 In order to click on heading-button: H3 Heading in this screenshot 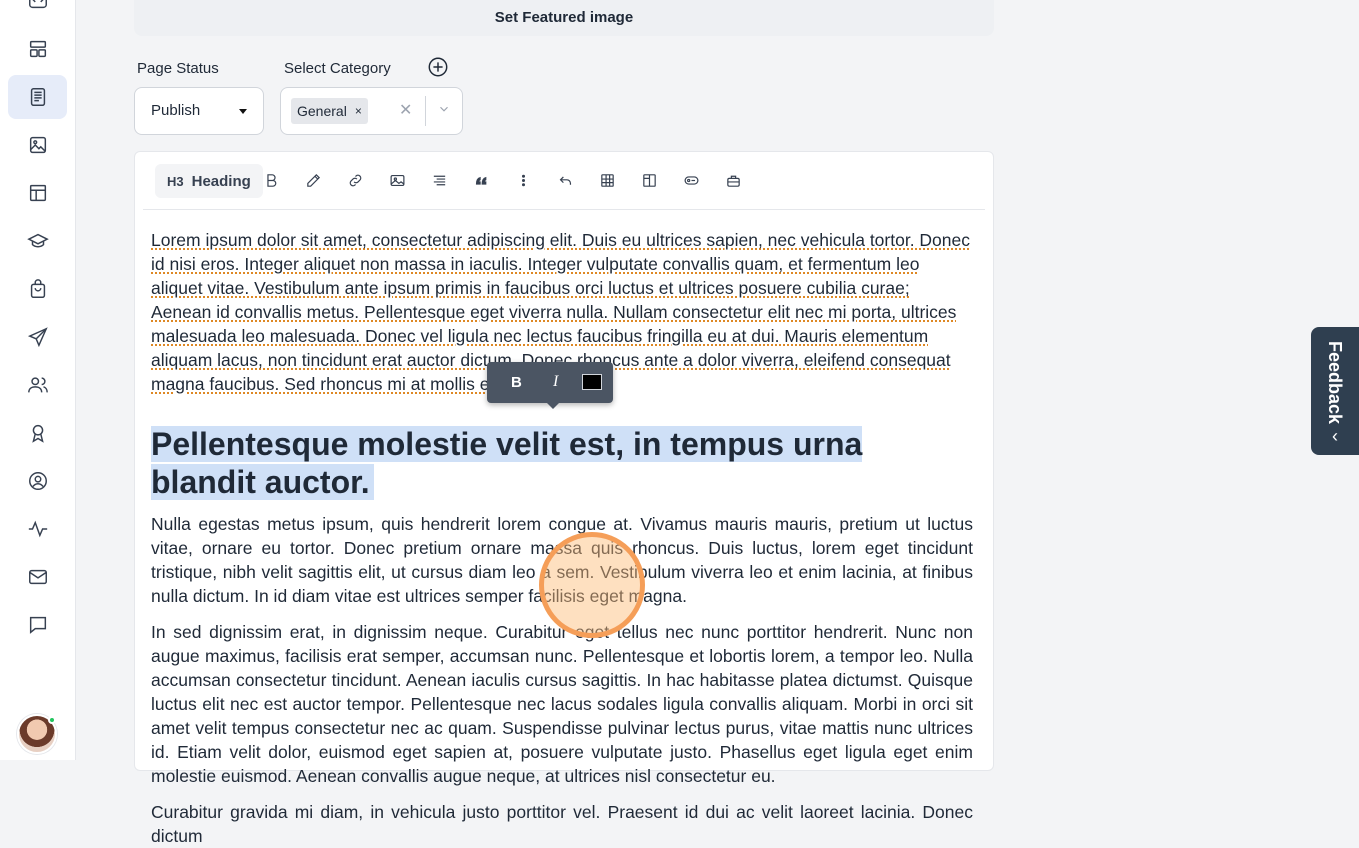, I will do `click(209, 181)`.